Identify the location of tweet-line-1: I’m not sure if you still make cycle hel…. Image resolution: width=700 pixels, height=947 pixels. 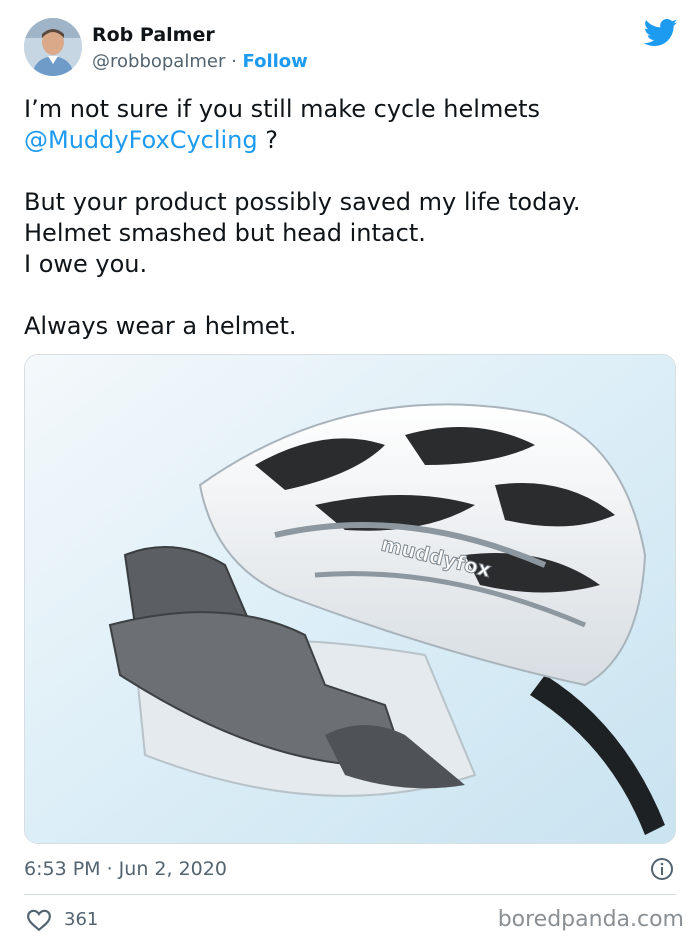
(282, 109).